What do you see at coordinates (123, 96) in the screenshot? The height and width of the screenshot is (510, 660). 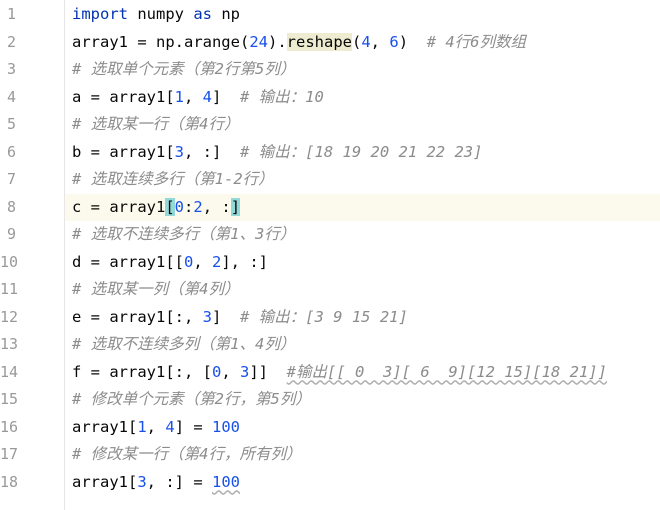 I see `code-token: a = array1[` at bounding box center [123, 96].